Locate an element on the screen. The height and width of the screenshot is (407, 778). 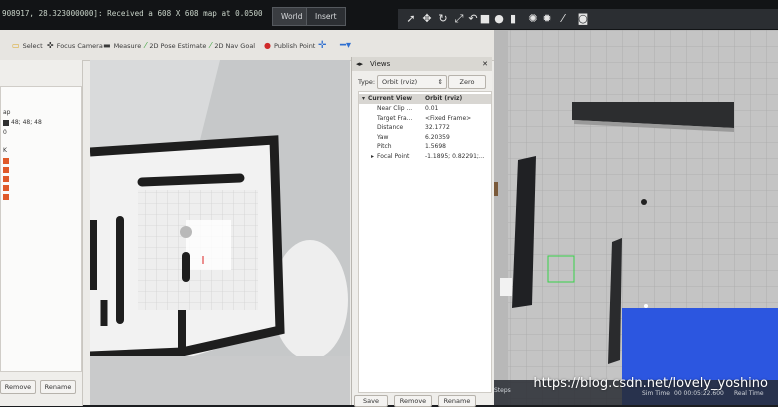
scale-icon: ⤢ is located at coordinates (459, 19).